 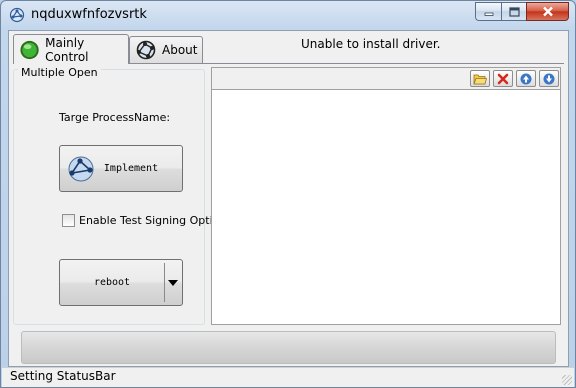 I want to click on title-bar: nqduxwfnfozvsrtk, so click(x=288, y=15).